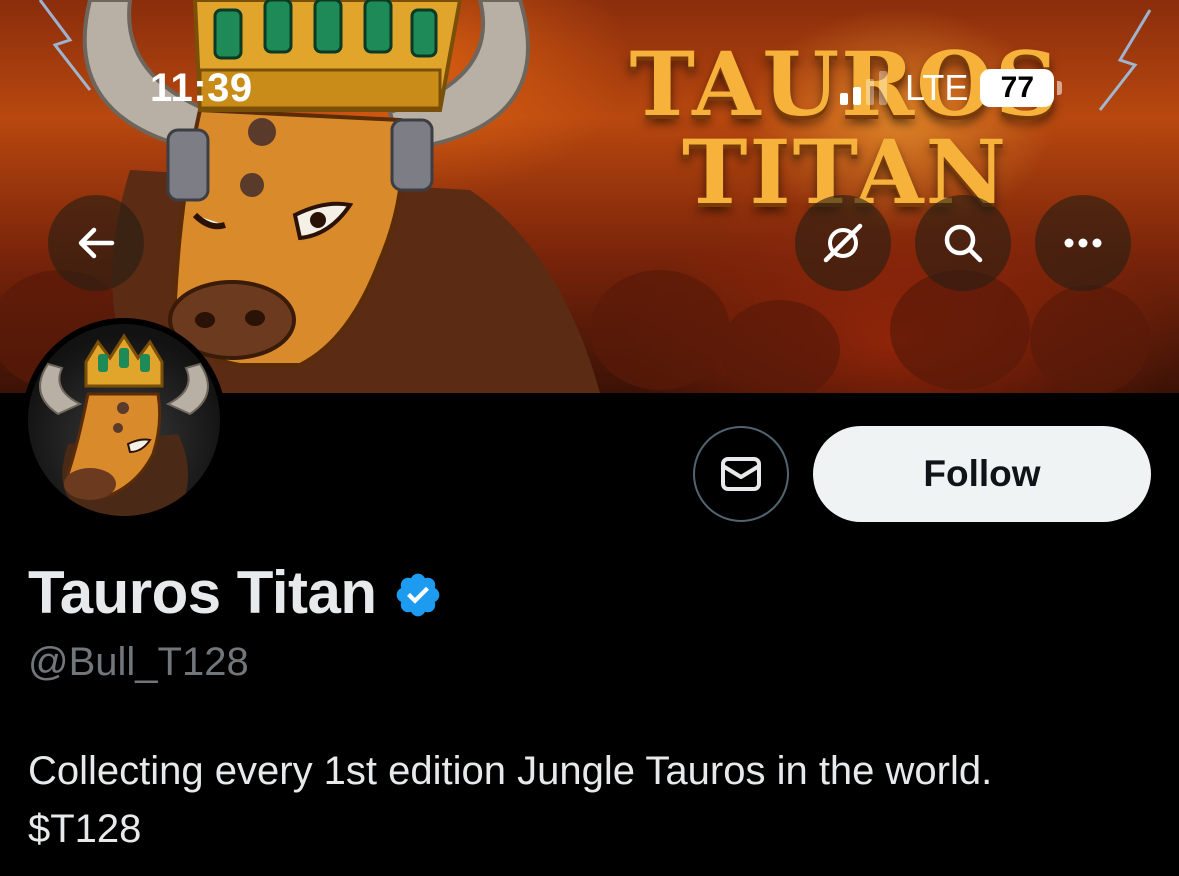 The width and height of the screenshot is (1179, 876). What do you see at coordinates (863, 88) in the screenshot?
I see `signal-strength-icon` at bounding box center [863, 88].